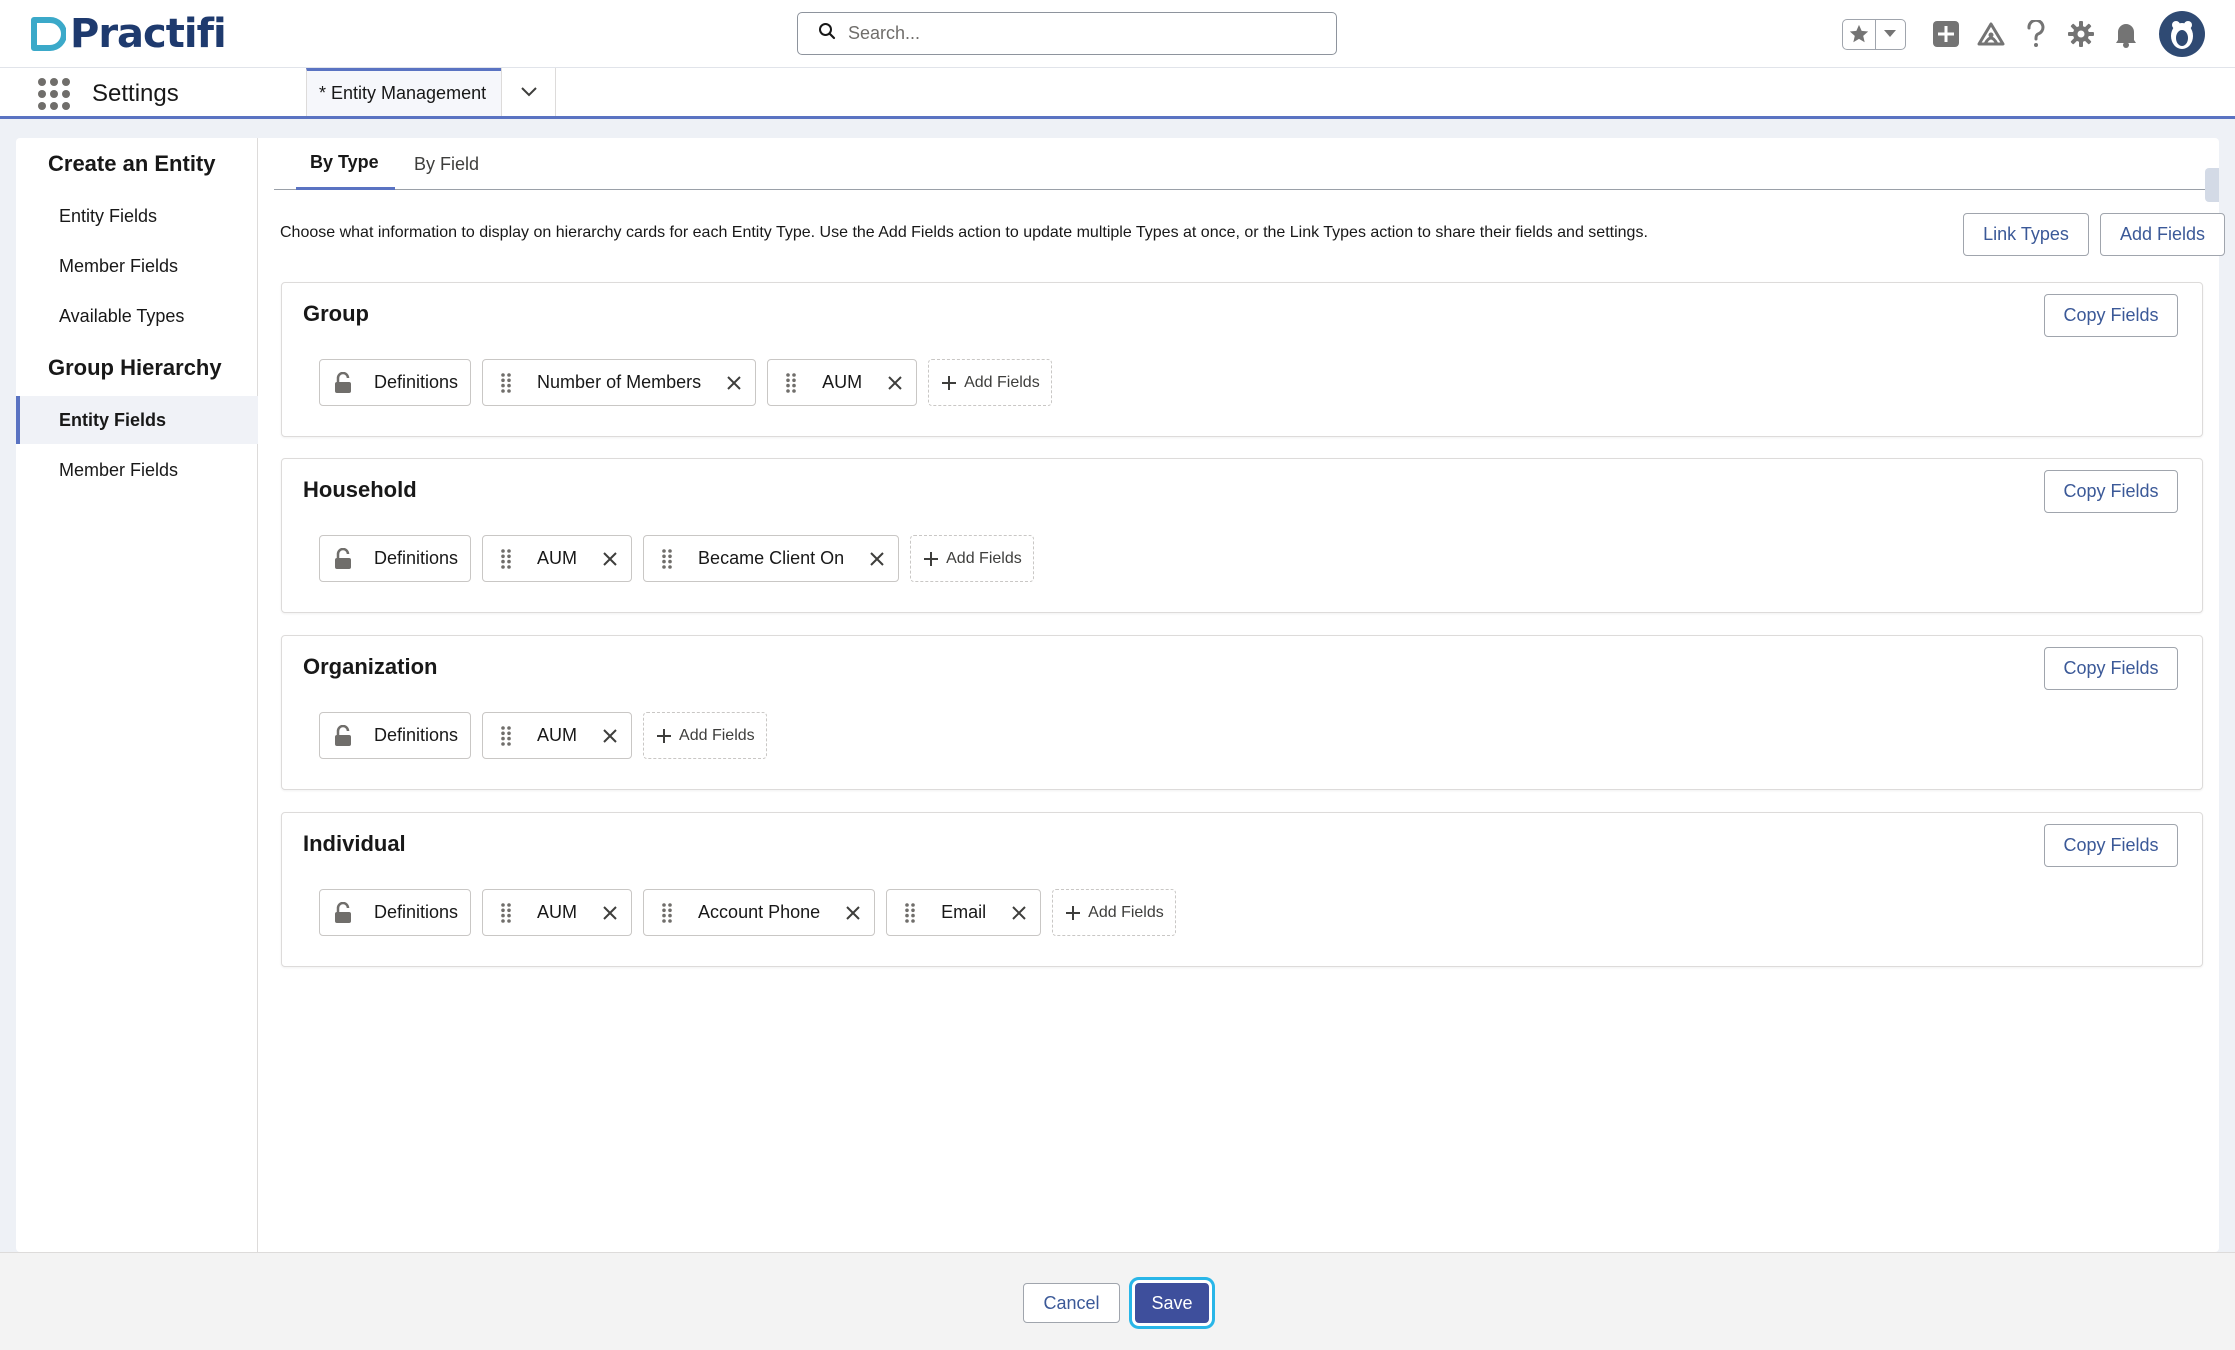  I want to click on global-create-icon, so click(1946, 34).